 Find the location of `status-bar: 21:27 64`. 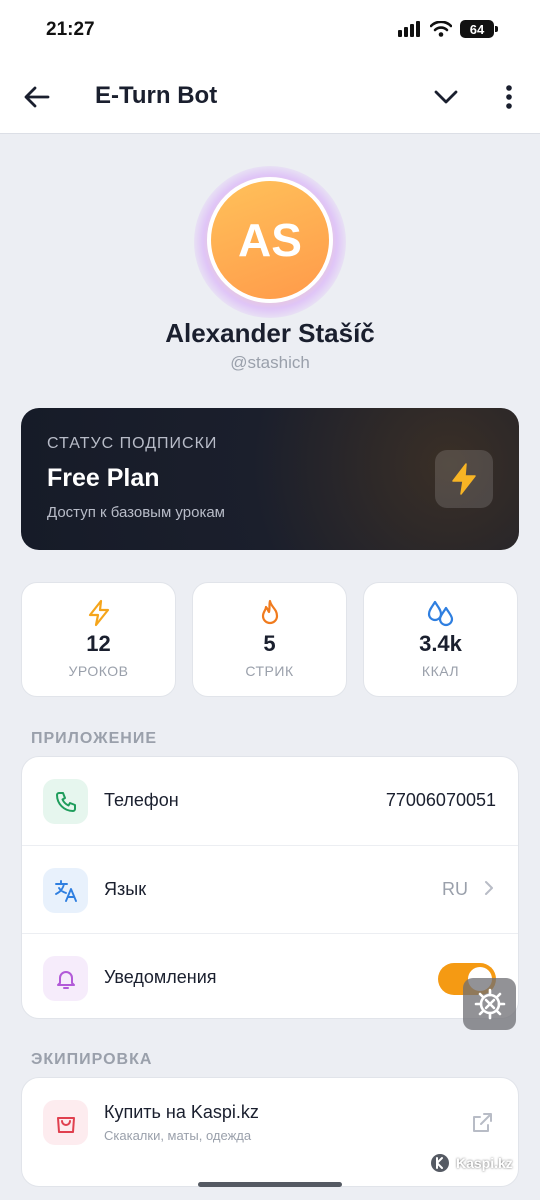

status-bar: 21:27 64 is located at coordinates (270, 30).